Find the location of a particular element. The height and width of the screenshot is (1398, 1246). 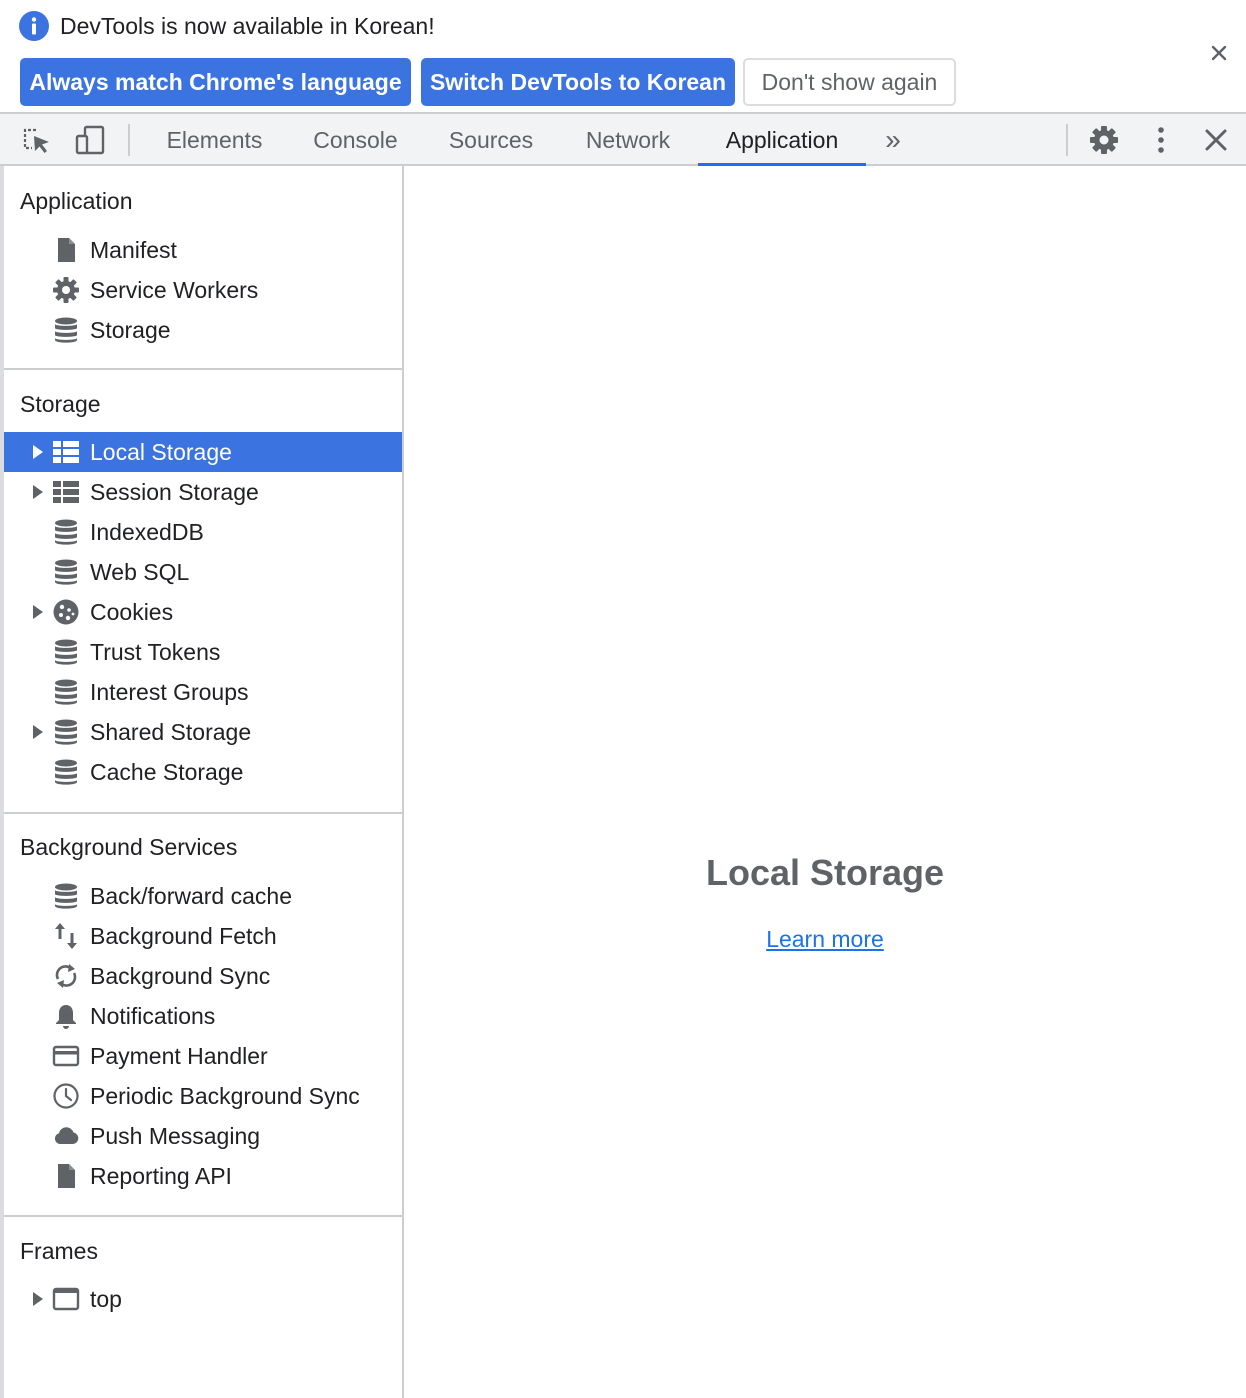

section-title-storage: Storage is located at coordinates (60, 404).